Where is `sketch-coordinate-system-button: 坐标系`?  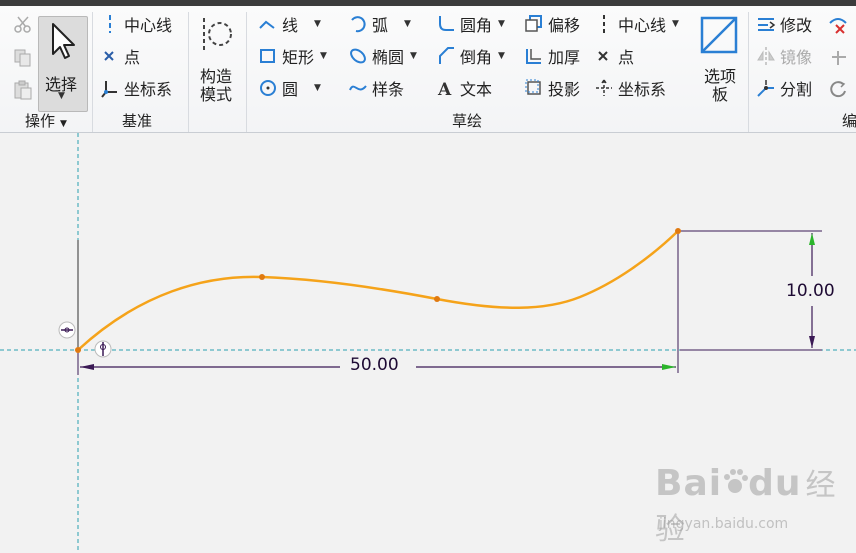
sketch-coordinate-system-button: 坐标系 is located at coordinates (630, 88).